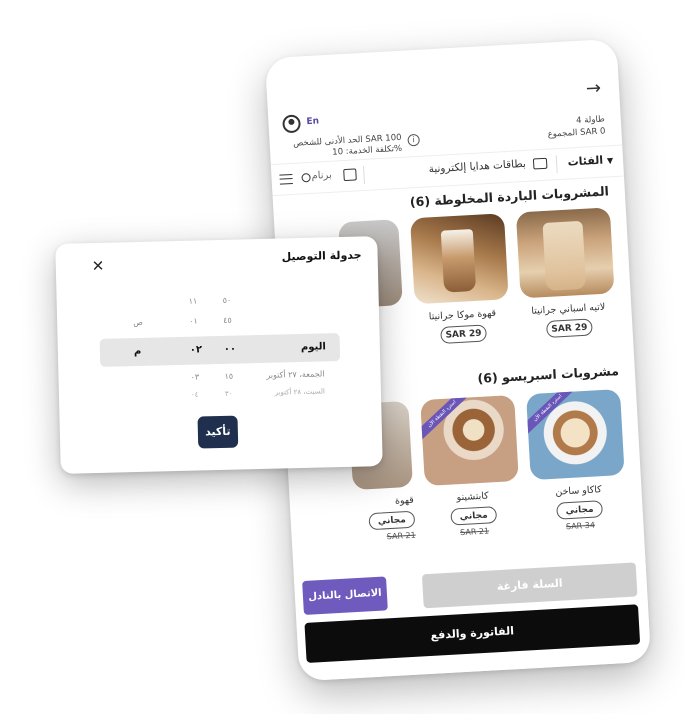  What do you see at coordinates (137, 351) in the screenshot?
I see `picker-period: م` at bounding box center [137, 351].